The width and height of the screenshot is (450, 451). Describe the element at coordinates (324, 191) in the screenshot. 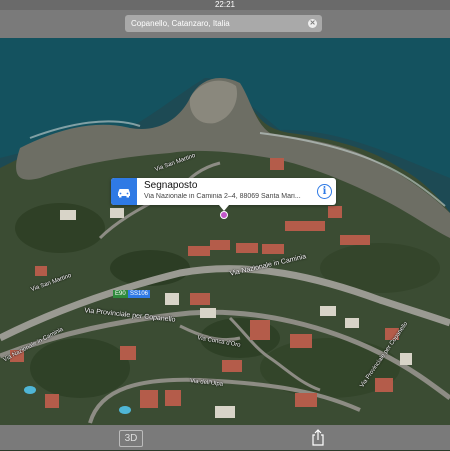

I see `info-icon: i` at that location.